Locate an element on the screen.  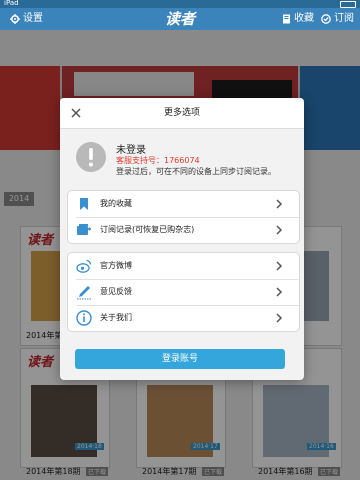
feedback-pencil-icon is located at coordinates (84, 293).